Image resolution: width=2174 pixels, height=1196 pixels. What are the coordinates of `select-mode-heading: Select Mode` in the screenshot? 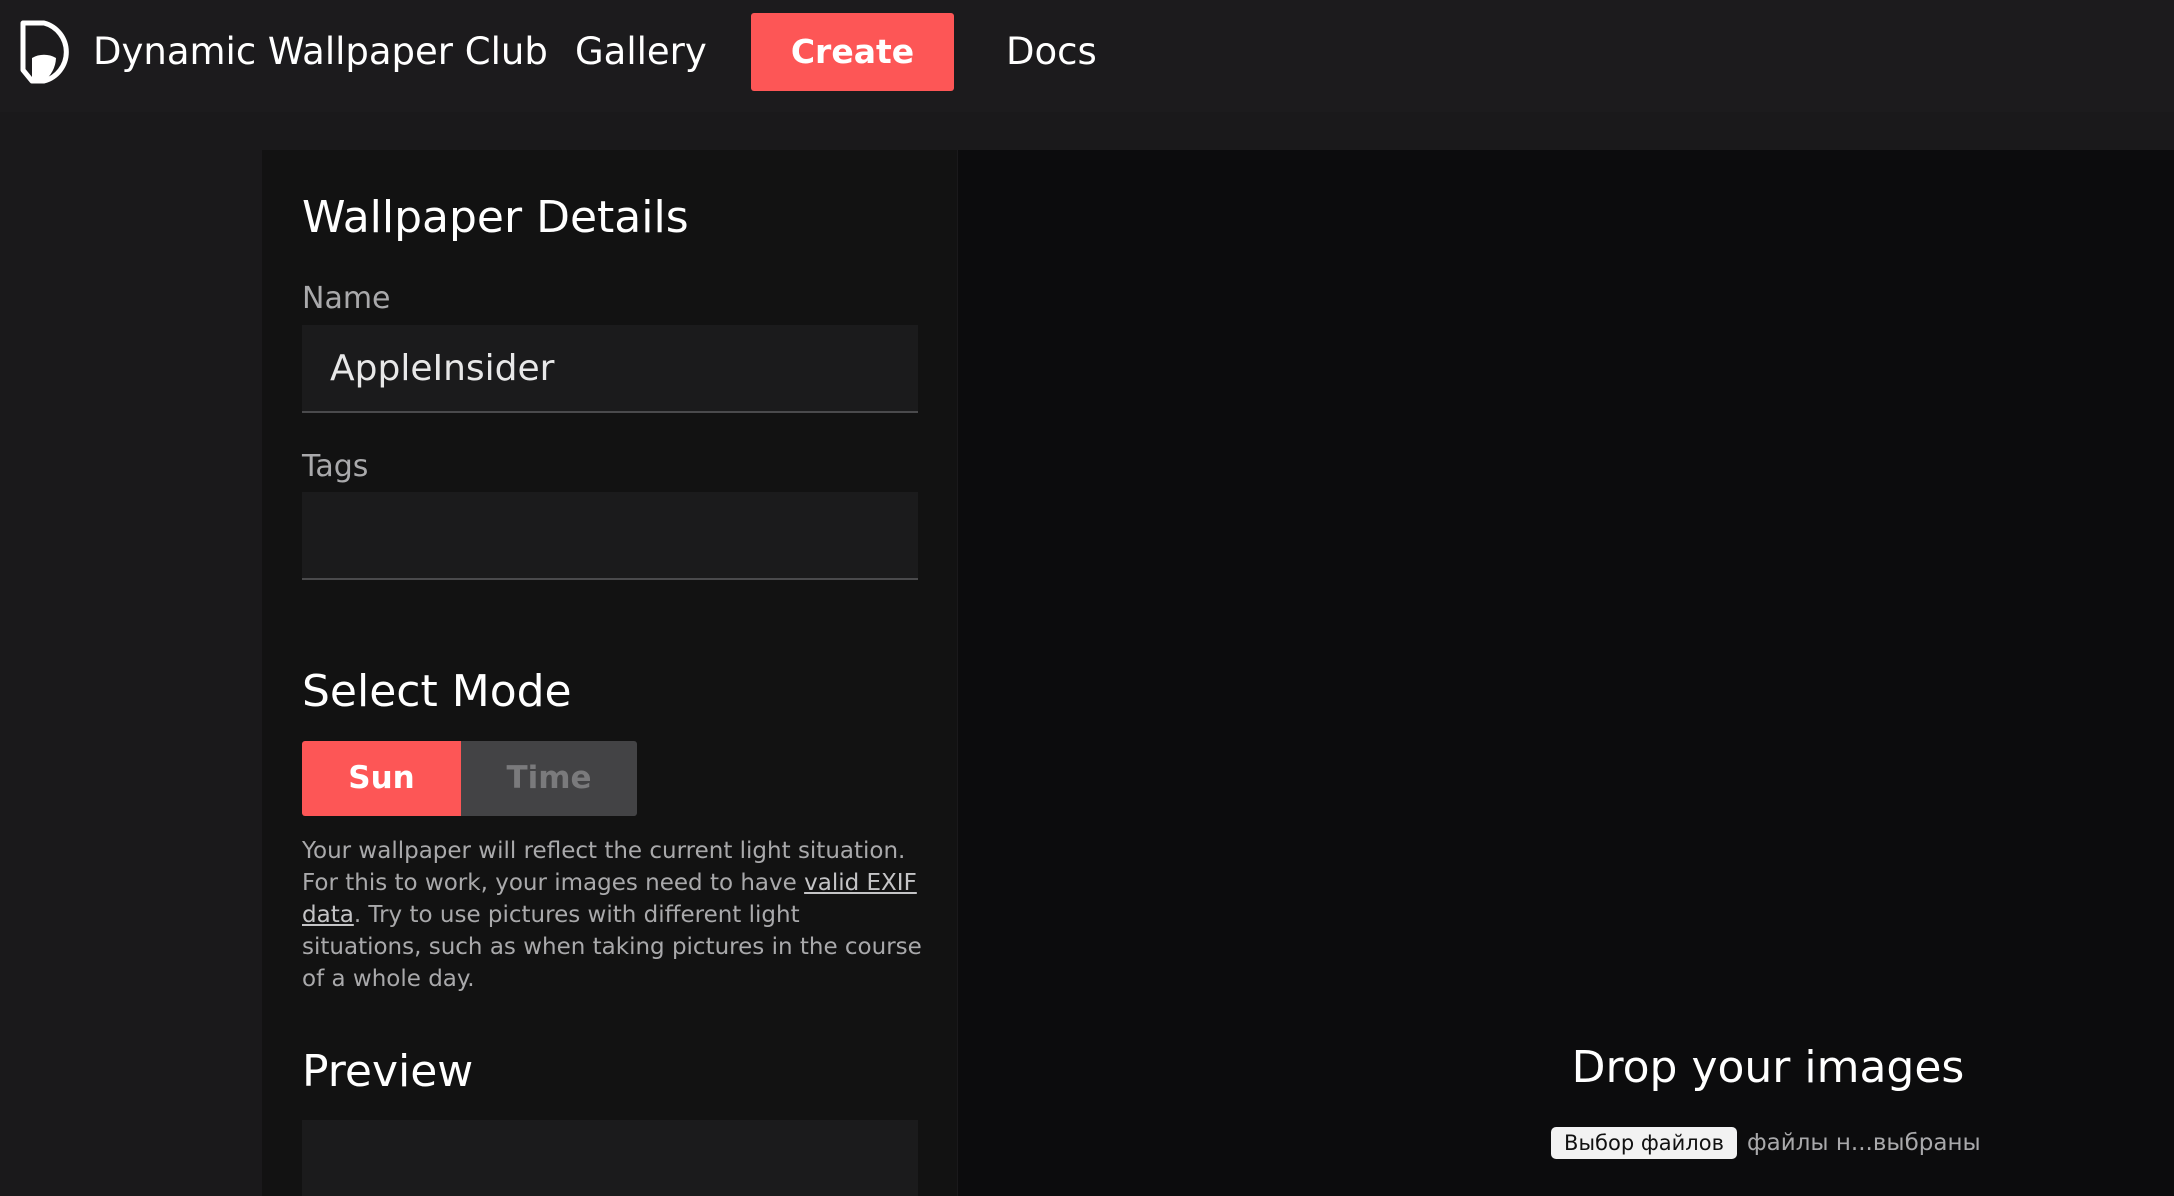 It's located at (437, 691).